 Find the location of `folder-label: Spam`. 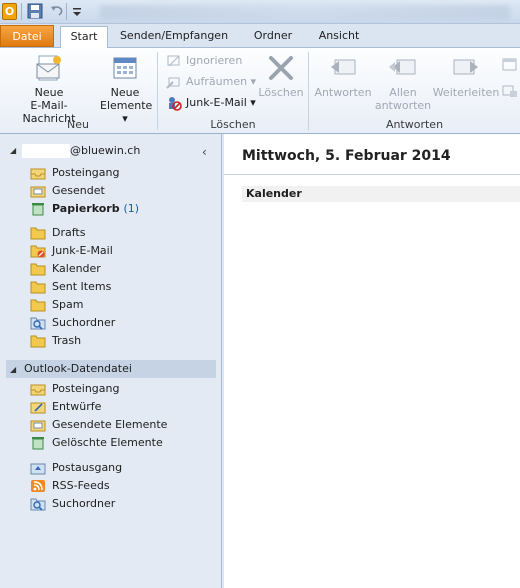

folder-label: Spam is located at coordinates (68, 304).